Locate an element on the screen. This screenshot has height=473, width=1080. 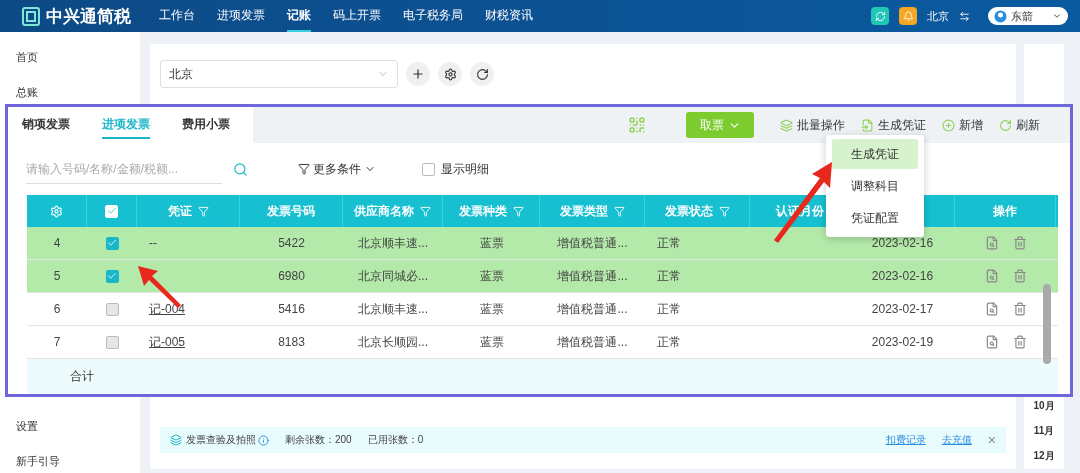
row-index: 4 is located at coordinates (57, 243).